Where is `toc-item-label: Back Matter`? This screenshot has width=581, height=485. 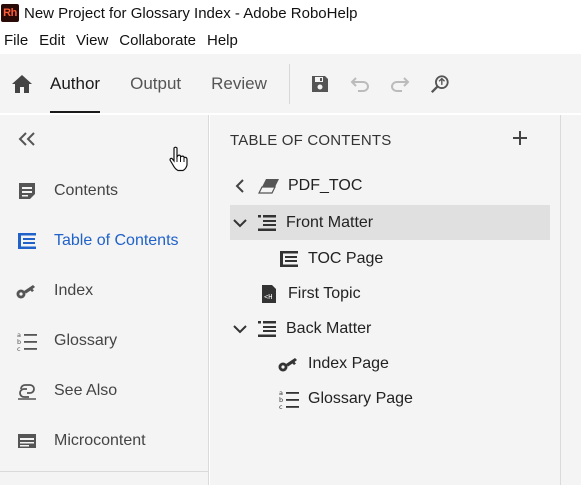 toc-item-label: Back Matter is located at coordinates (329, 328).